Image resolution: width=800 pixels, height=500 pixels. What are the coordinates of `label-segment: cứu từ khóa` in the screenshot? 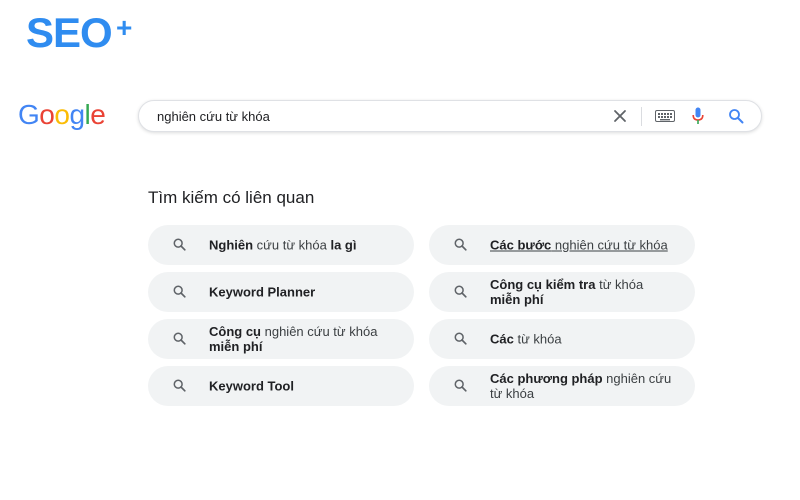 It's located at (292, 245).